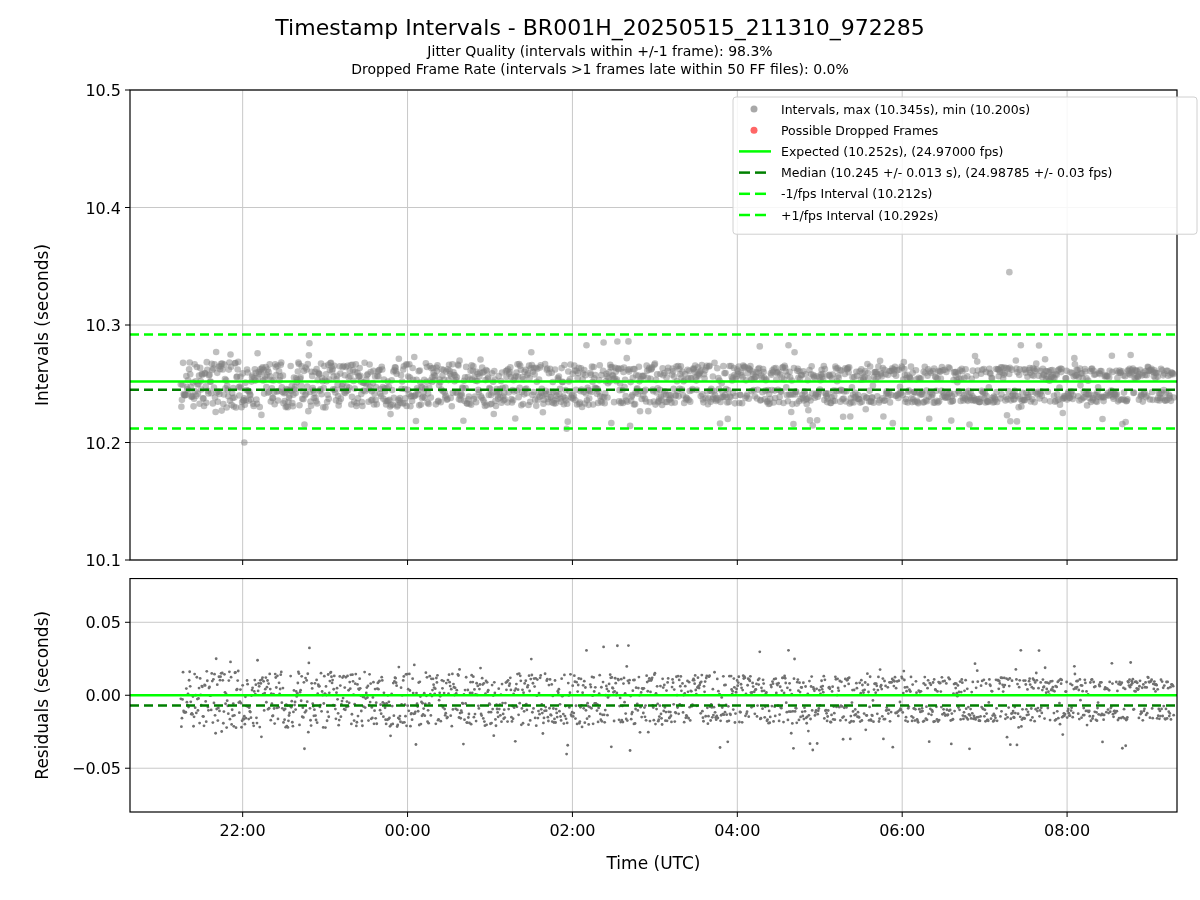 The image size is (1200, 900). I want to click on axis-tick-label: 10.1, so click(103, 560).